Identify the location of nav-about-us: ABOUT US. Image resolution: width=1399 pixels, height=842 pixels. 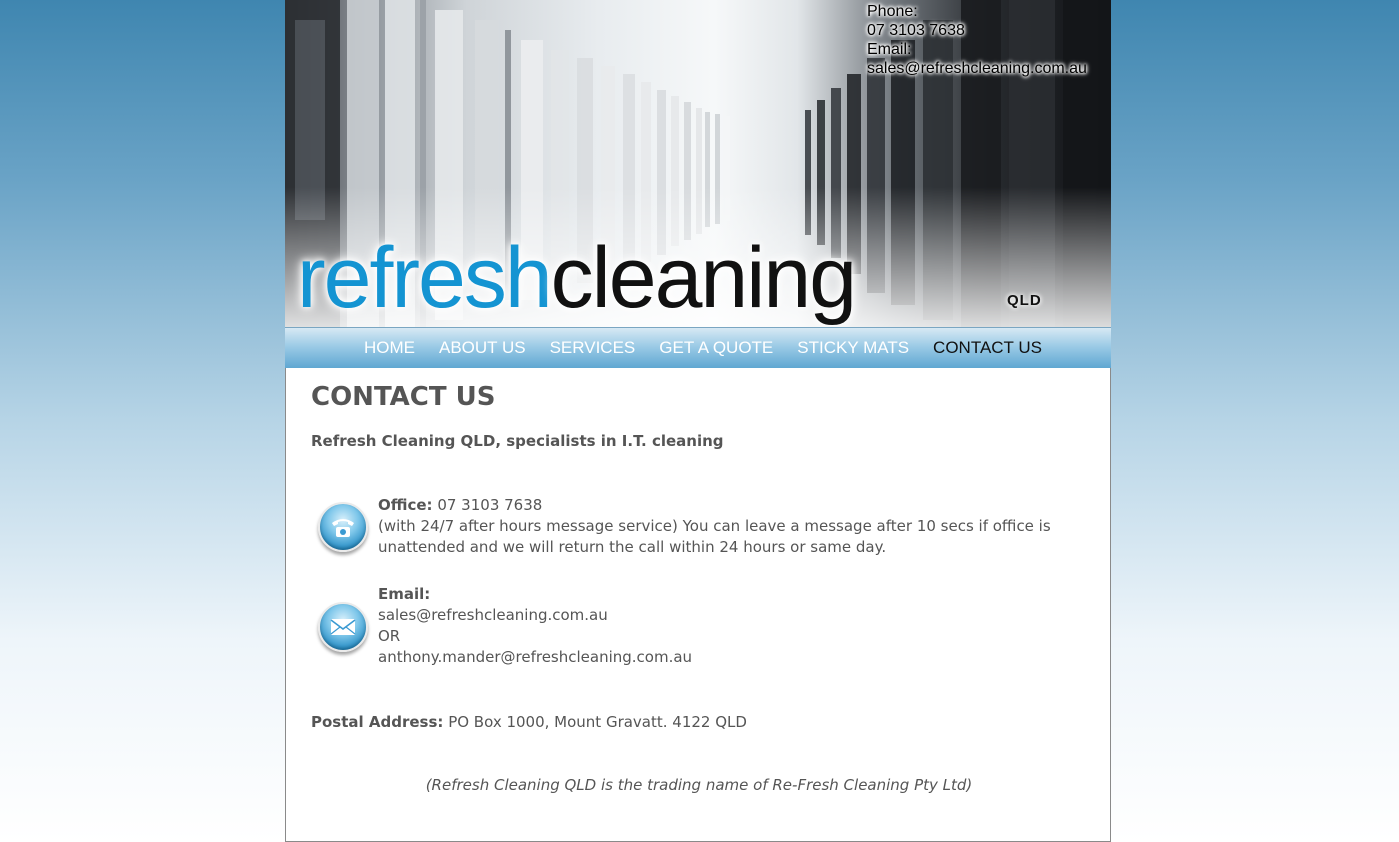
(482, 348).